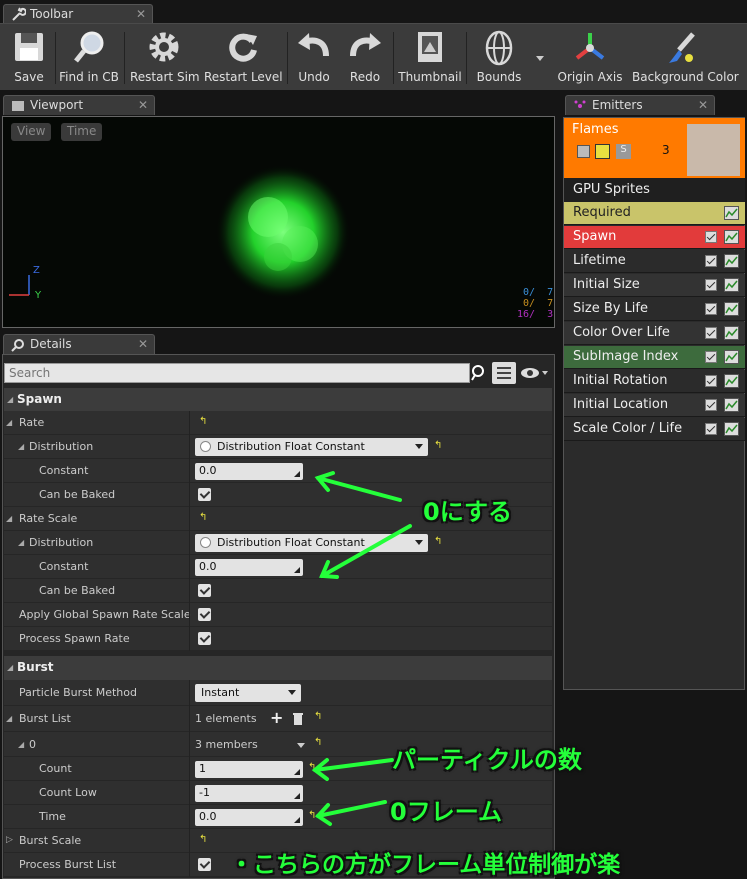 This screenshot has height=879, width=747. I want to click on annotation-frame-control: ・こちらの方がフレーム単位制御が楽, so click(425, 865).